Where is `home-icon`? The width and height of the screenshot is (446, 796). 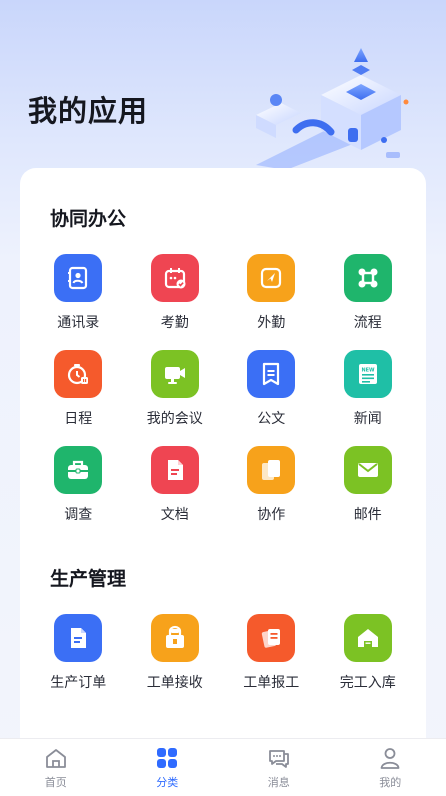
home-icon is located at coordinates (55, 758).